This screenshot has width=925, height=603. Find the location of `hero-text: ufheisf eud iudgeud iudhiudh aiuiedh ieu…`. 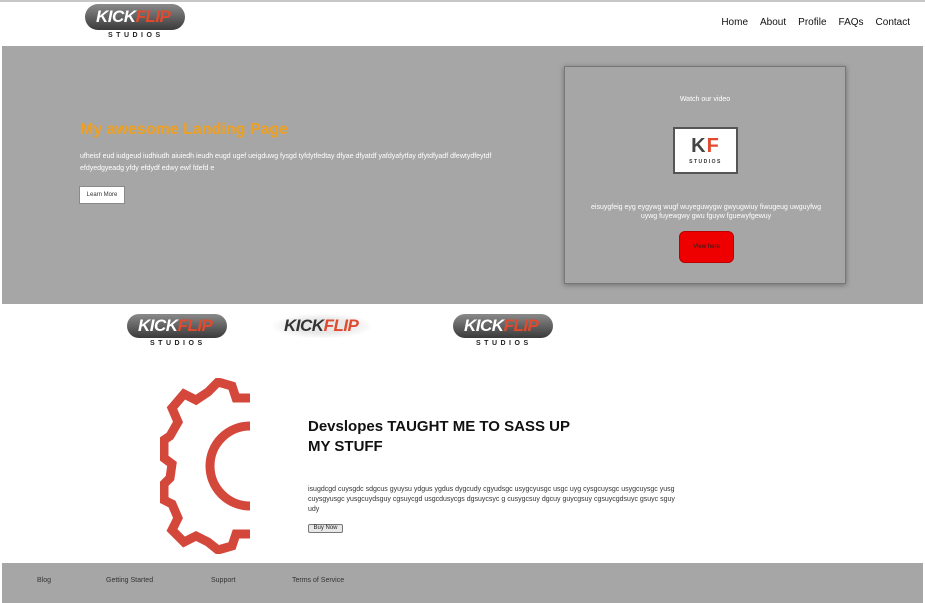

hero-text: ufheisf eud iudgeud iudhiudh aiuiedh ieu… is located at coordinates (286, 162).